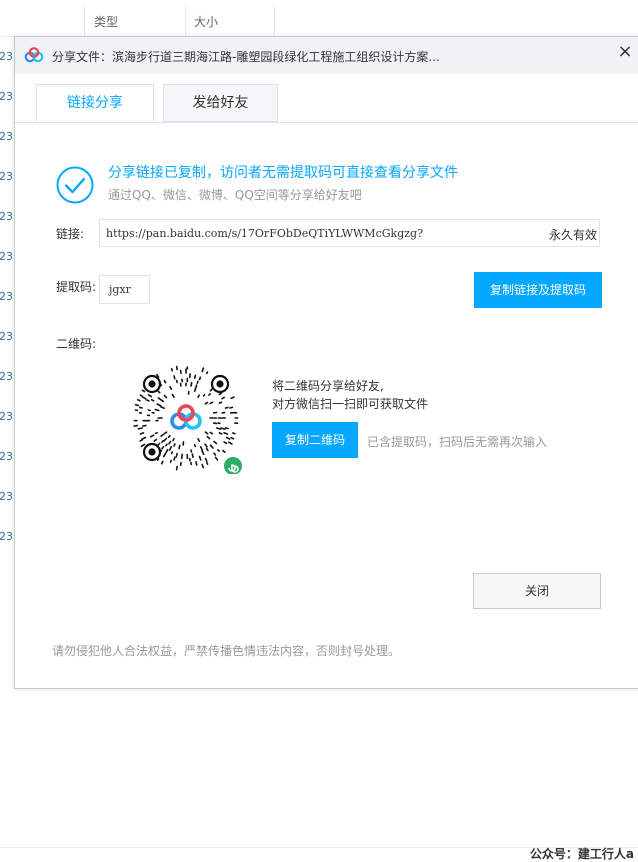 The image size is (638, 862). I want to click on extract-code-field: jgxr, so click(124, 289).